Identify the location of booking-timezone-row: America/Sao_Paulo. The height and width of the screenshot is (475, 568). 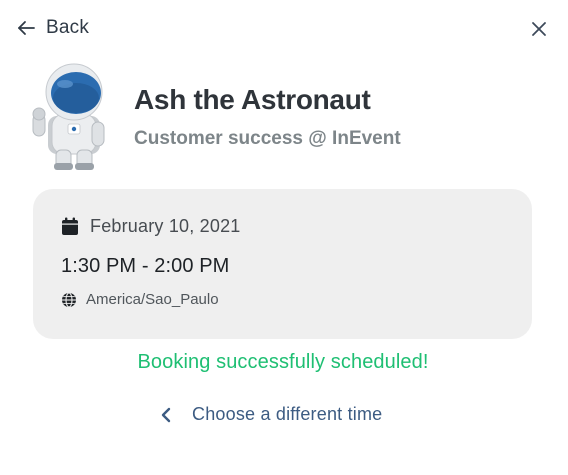
(140, 299).